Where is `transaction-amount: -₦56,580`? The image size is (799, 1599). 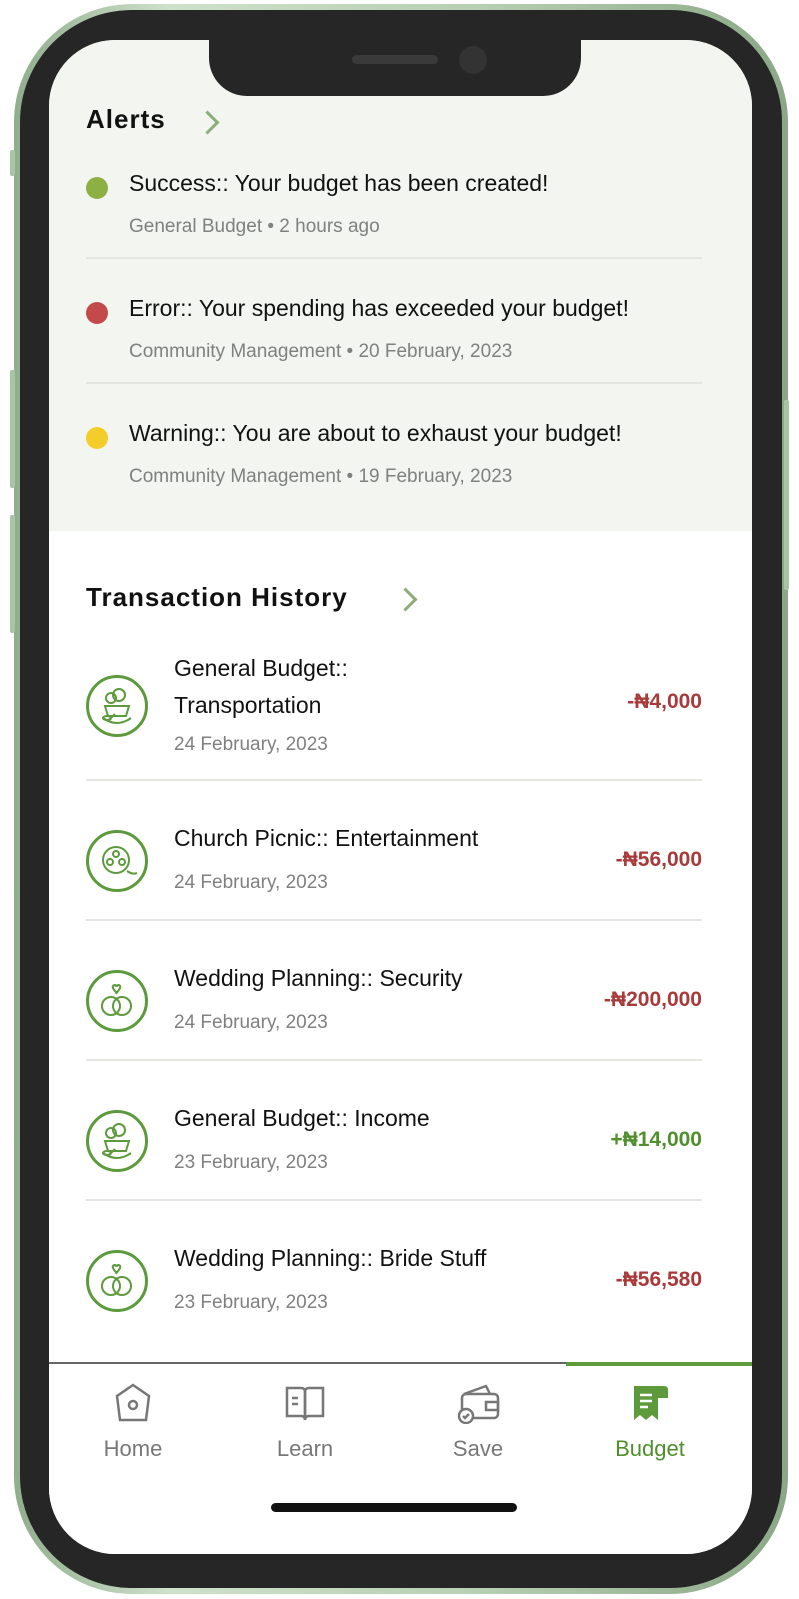
transaction-amount: -₦56,580 is located at coordinates (658, 1279).